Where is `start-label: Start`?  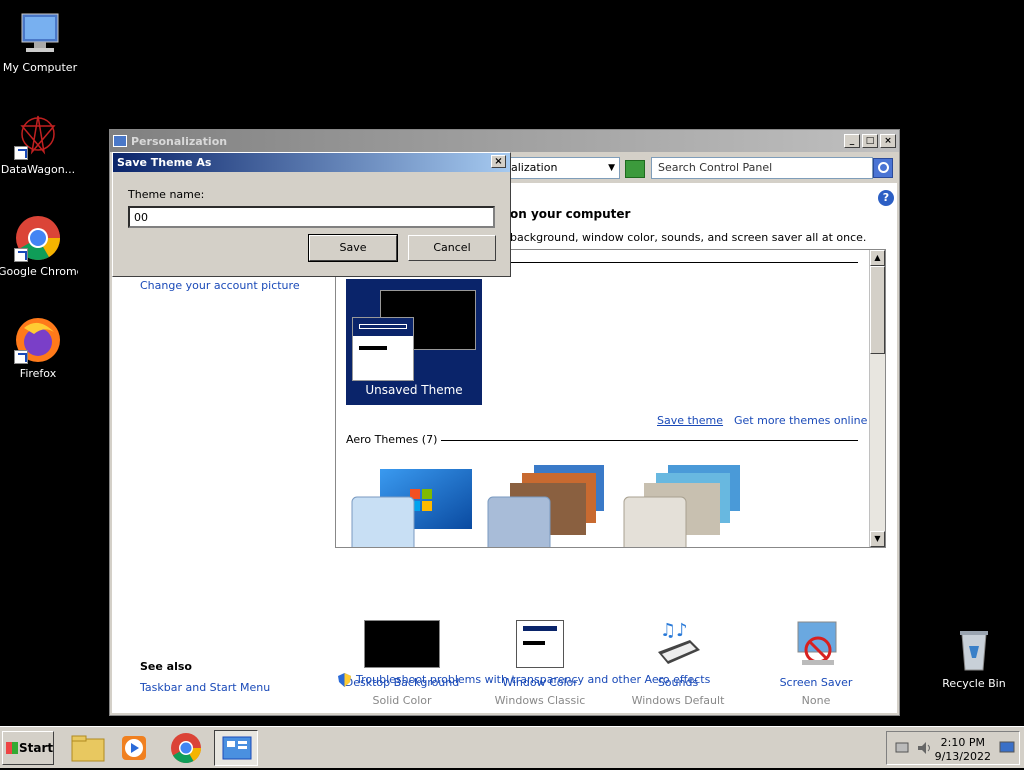 start-label: Start is located at coordinates (36, 748).